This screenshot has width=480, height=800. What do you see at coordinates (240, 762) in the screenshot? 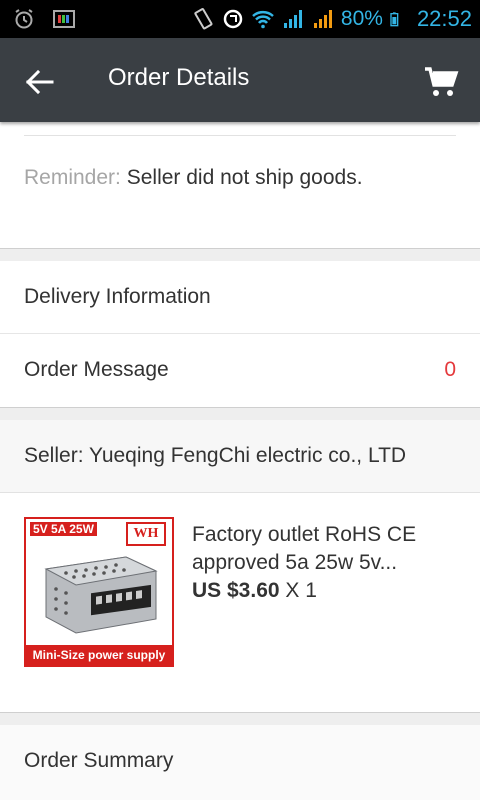
I see `order-summary-row: Order Summary` at bounding box center [240, 762].